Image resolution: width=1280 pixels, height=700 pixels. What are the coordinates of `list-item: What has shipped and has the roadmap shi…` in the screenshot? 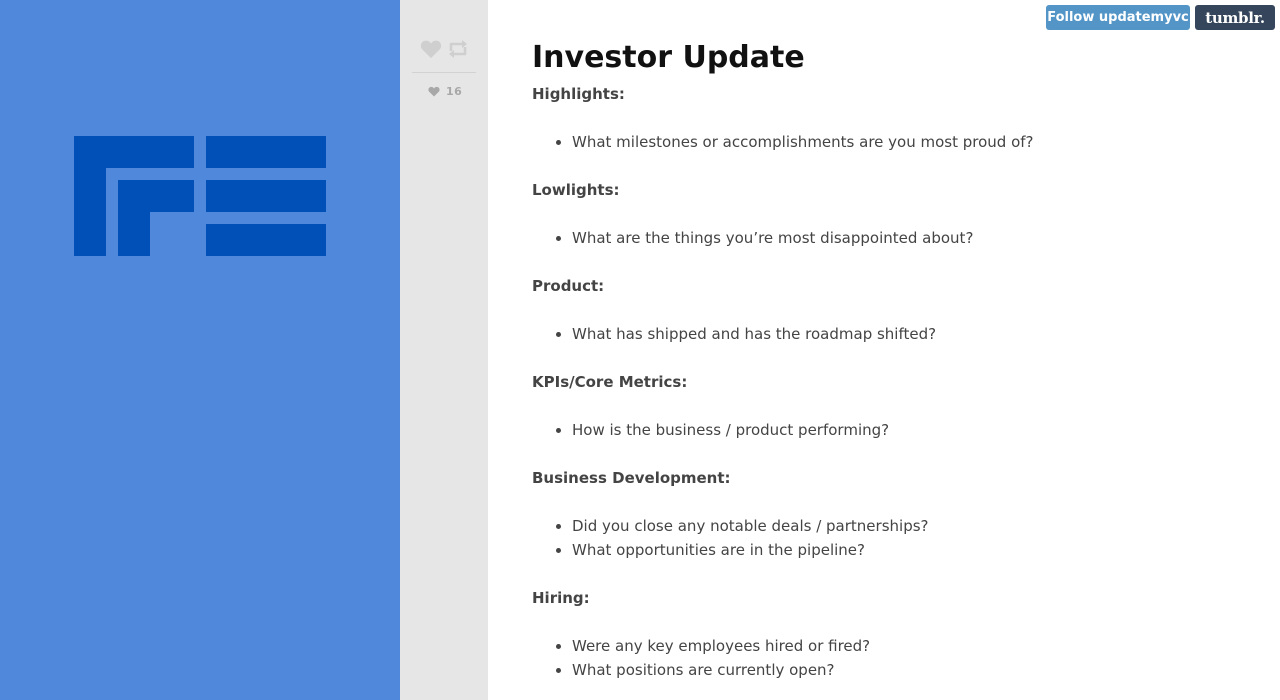 It's located at (902, 334).